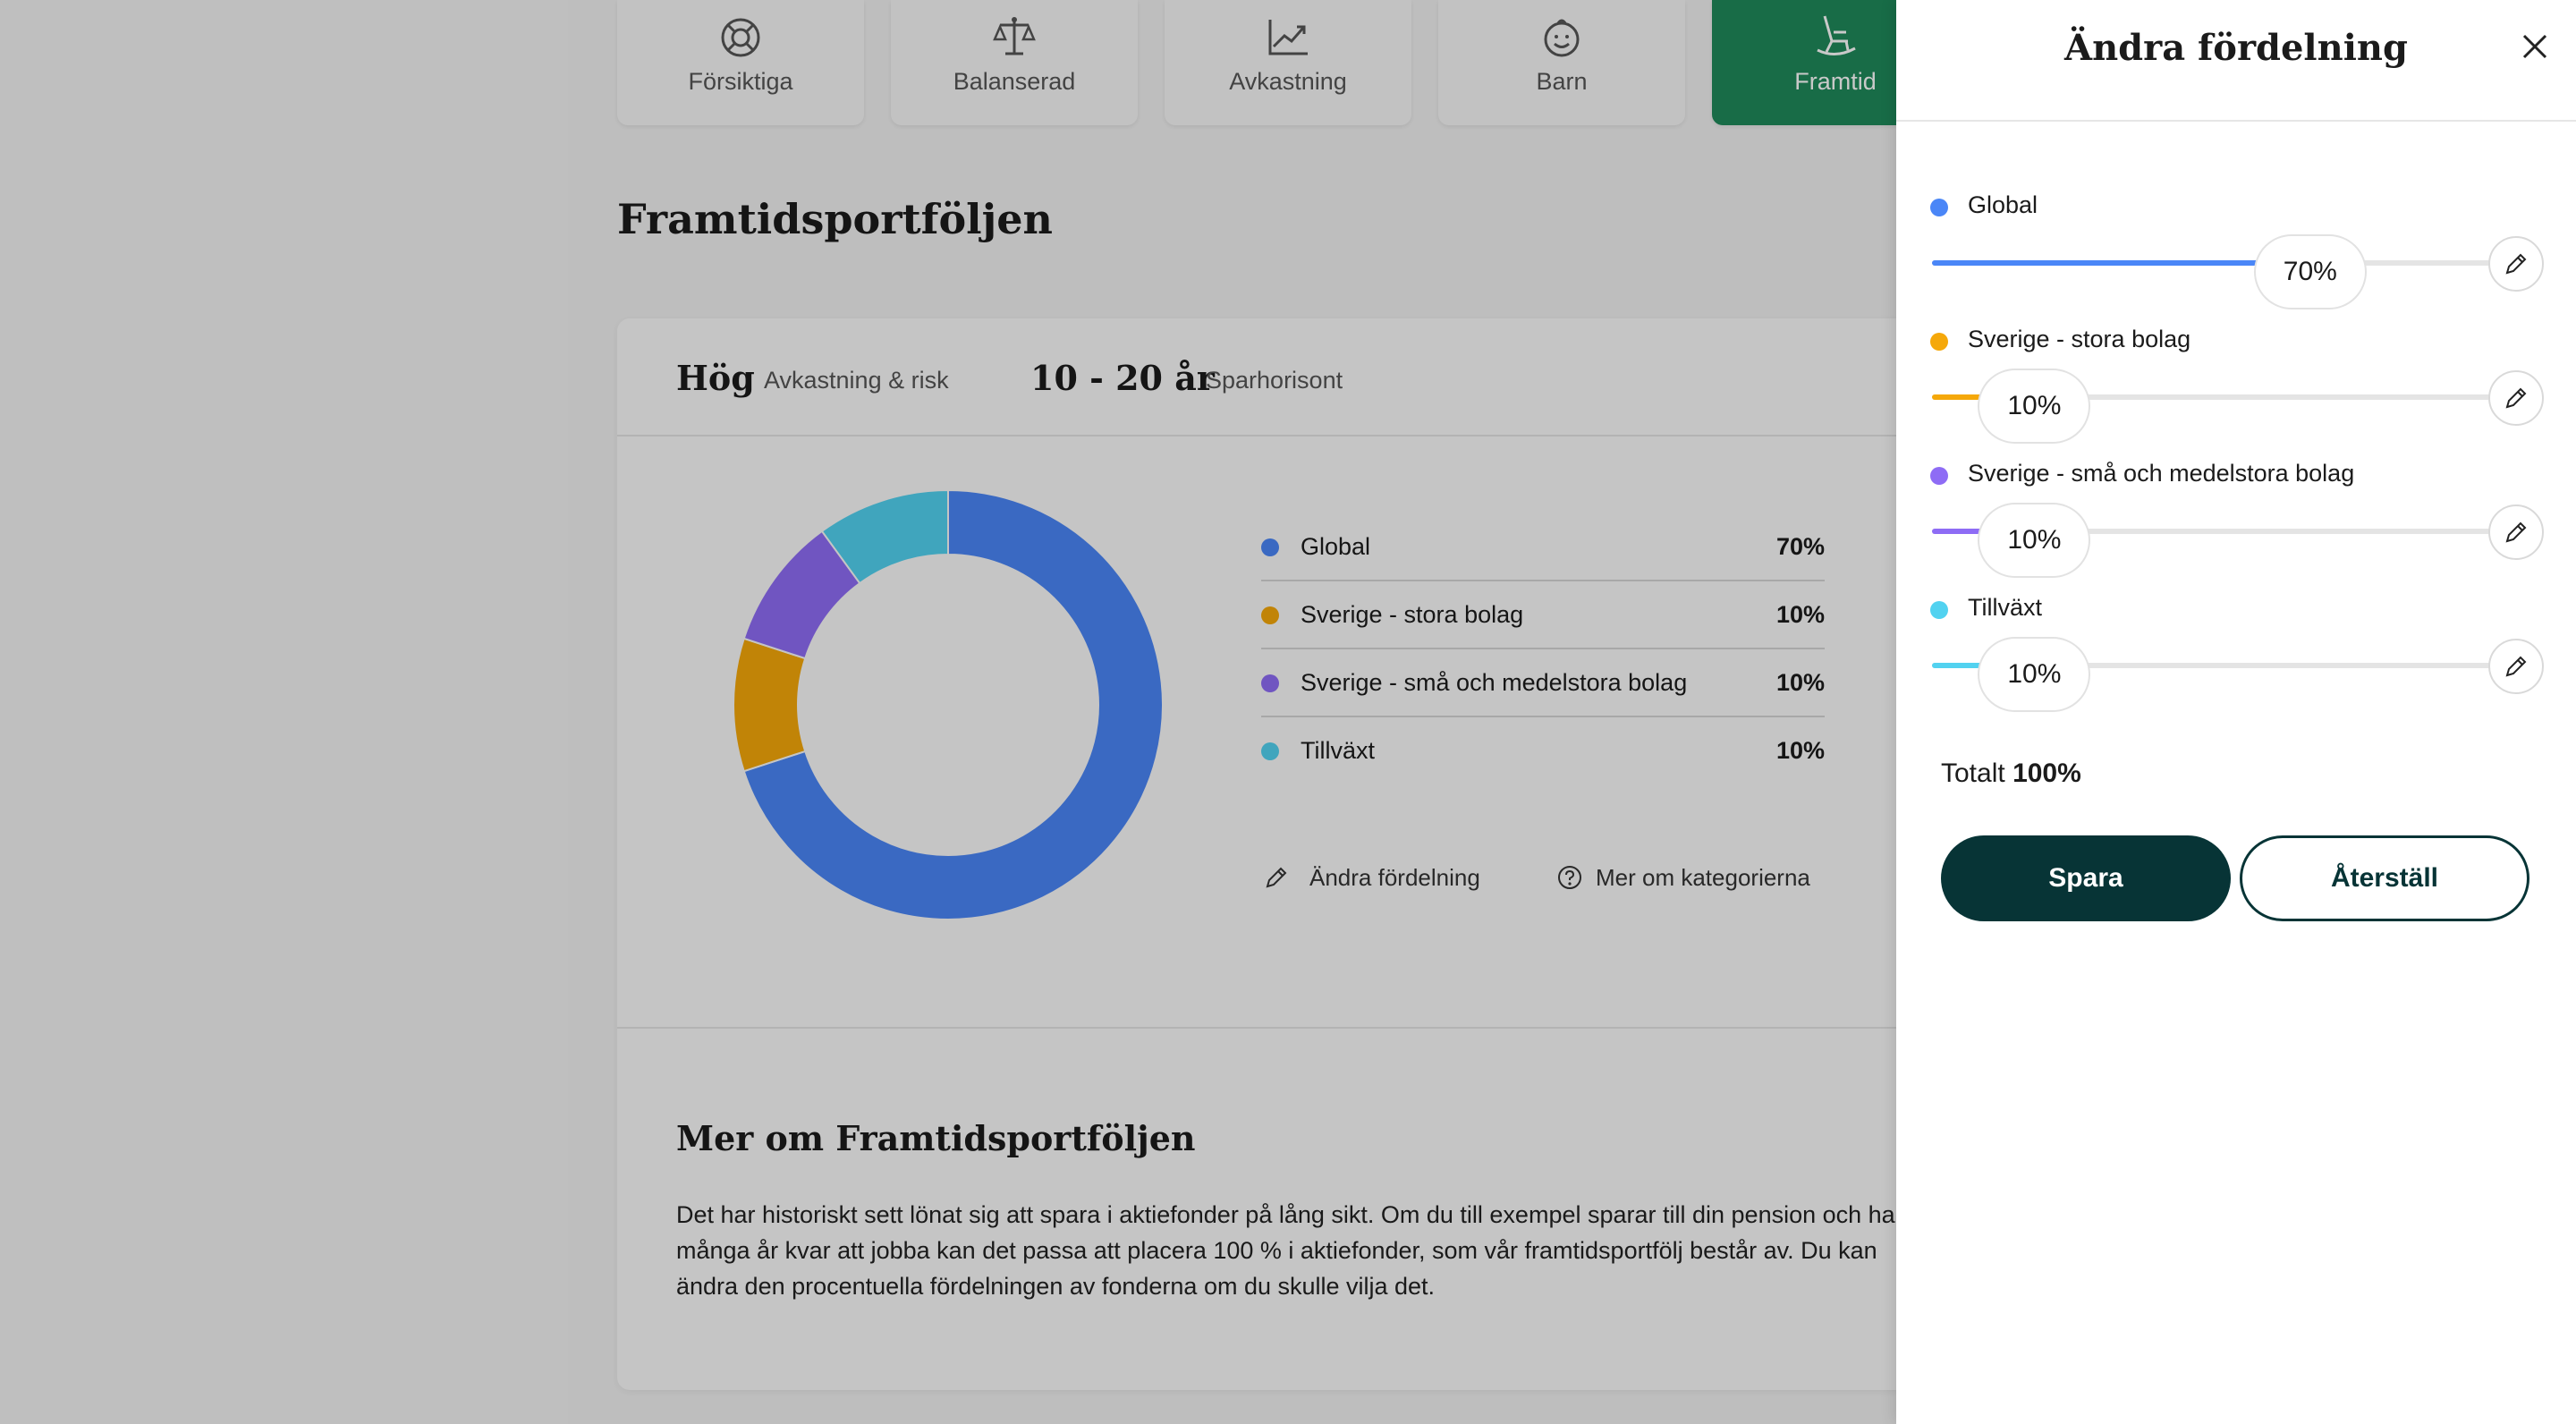  I want to click on total-row: Totalt 100%, so click(2011, 774).